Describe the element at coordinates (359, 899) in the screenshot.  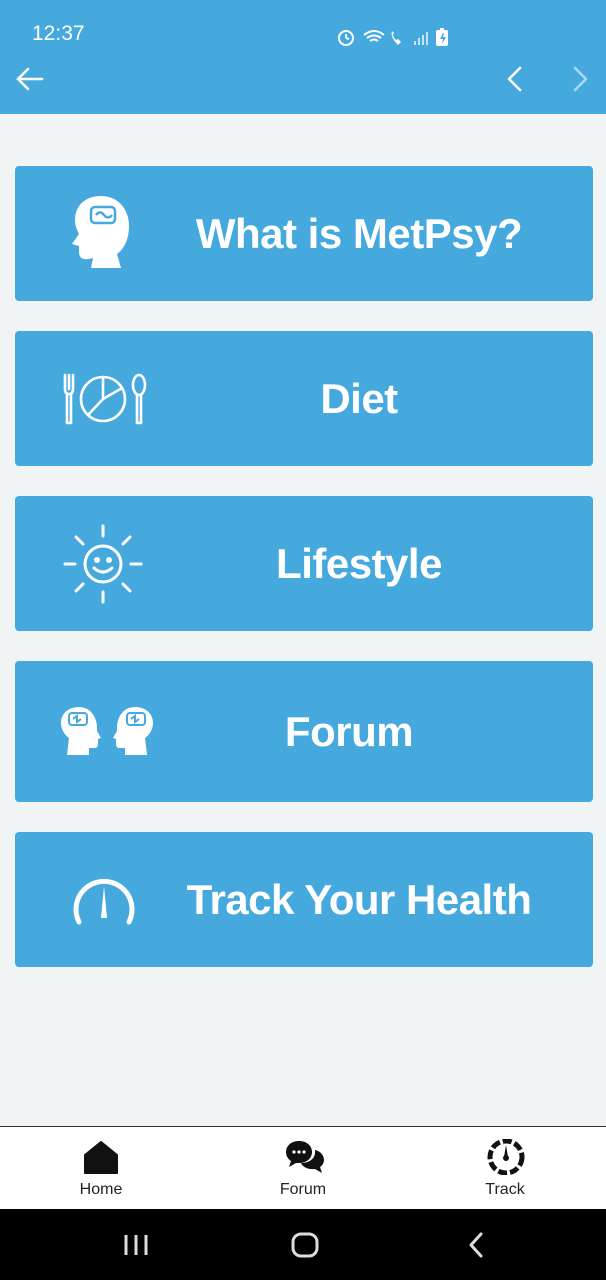
I see `menu-label: Track Your Health` at that location.